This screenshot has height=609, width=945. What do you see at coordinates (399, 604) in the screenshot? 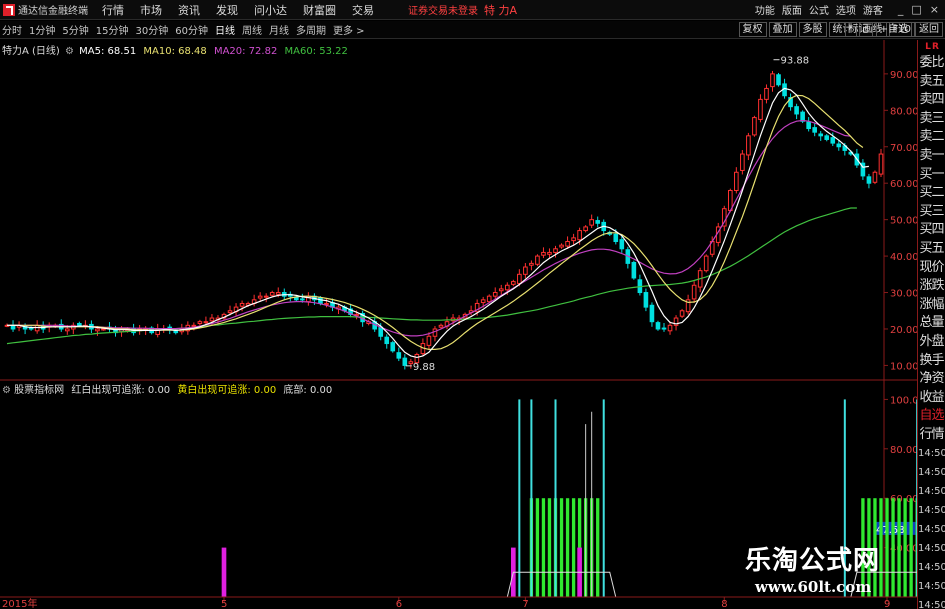
I see `date-label: 6` at bounding box center [399, 604].